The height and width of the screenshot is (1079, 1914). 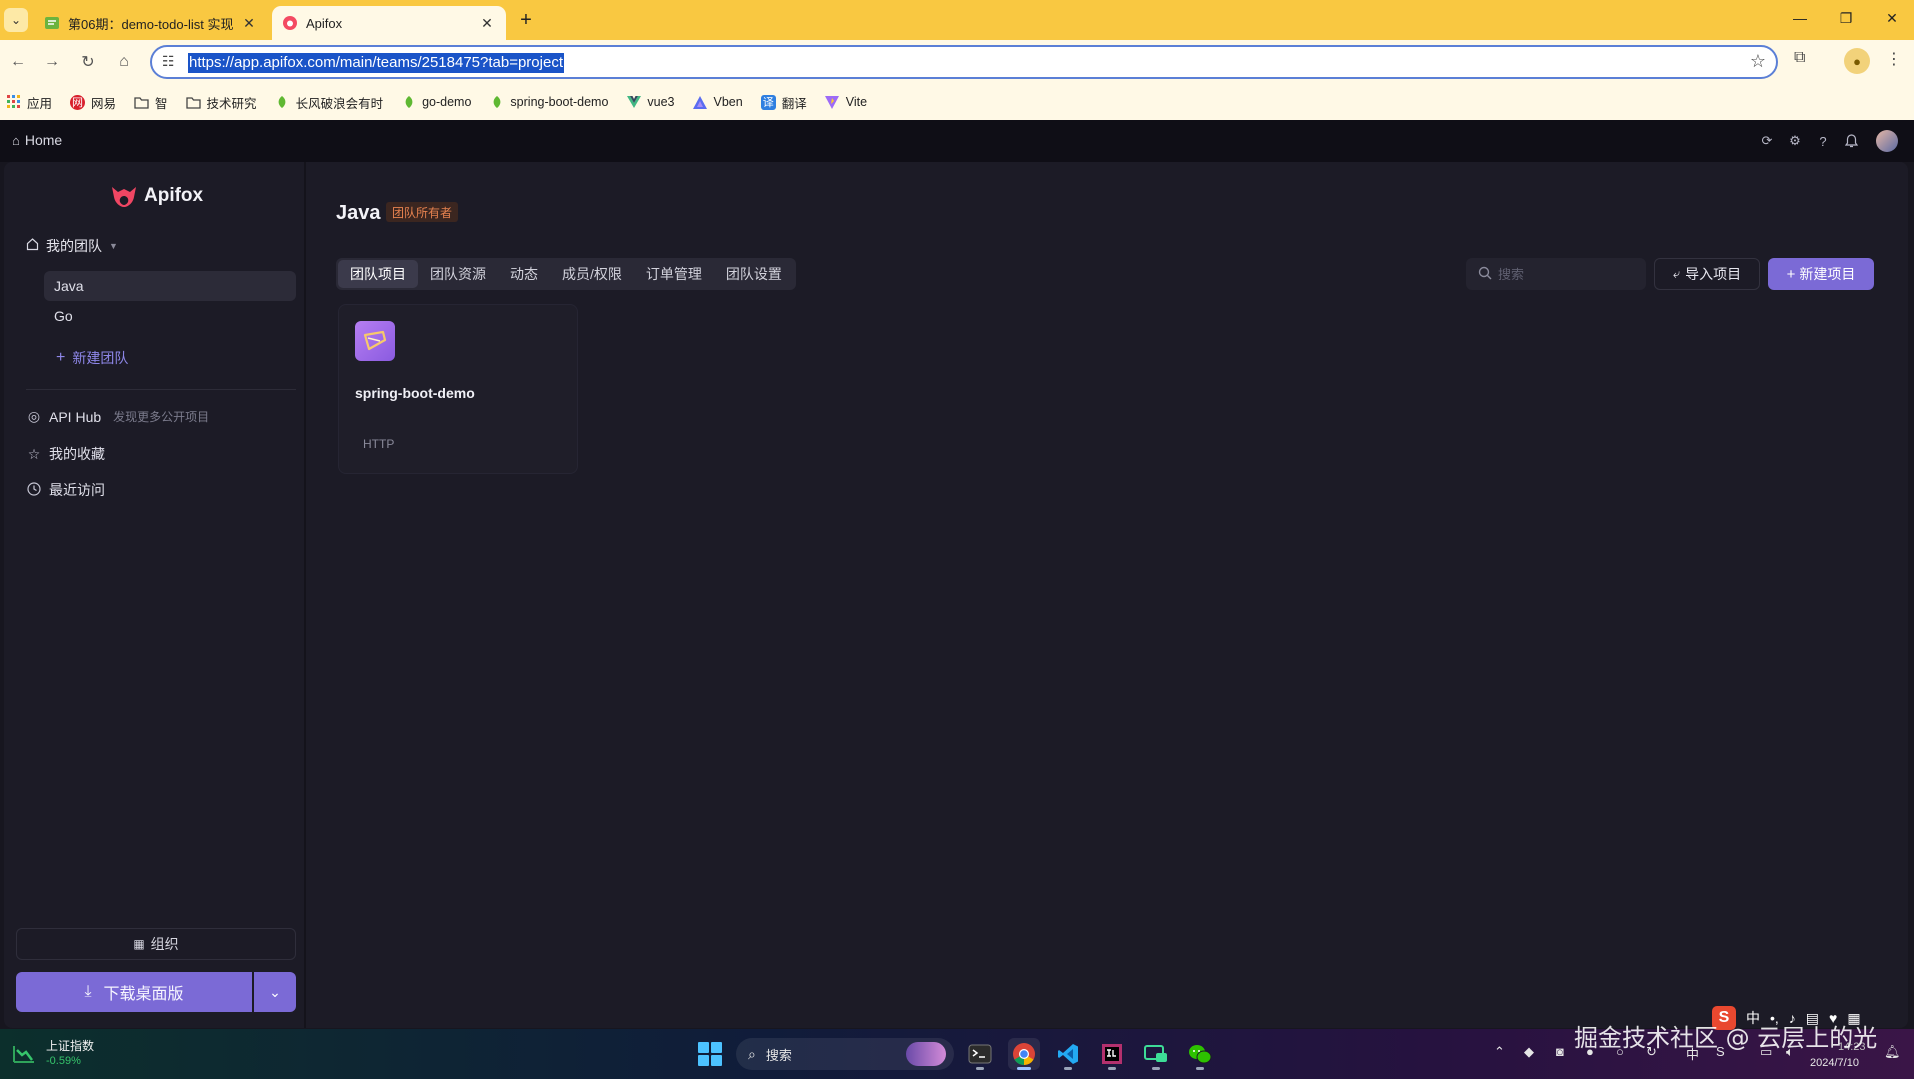 I want to click on bookmark-changfeng: 长风破浪会有时, so click(x=329, y=102).